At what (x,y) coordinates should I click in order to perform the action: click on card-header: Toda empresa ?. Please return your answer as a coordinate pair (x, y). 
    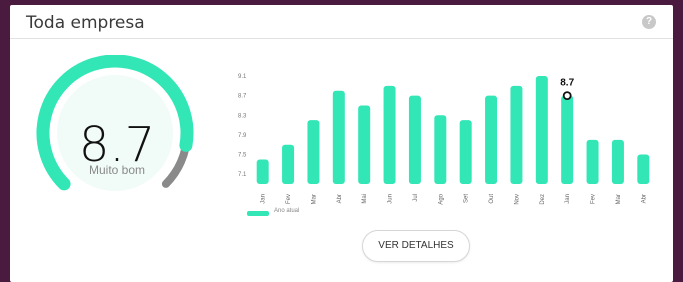
    Looking at the image, I should click on (341, 22).